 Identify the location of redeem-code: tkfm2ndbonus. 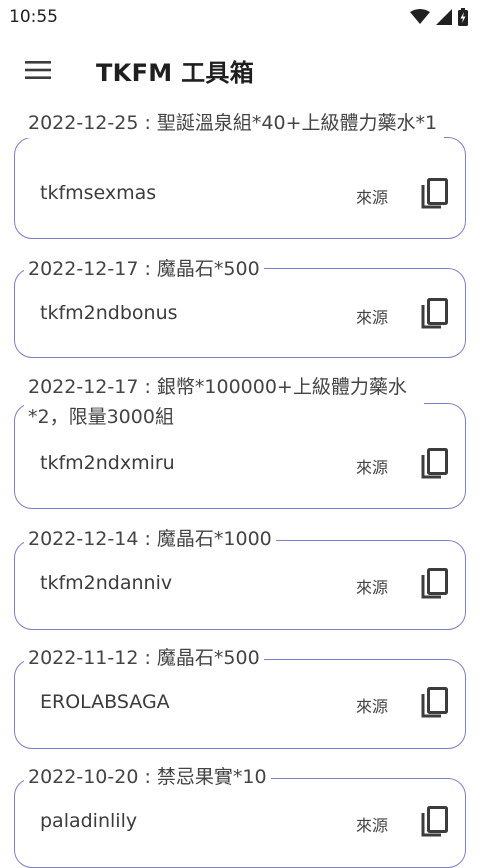
(109, 313).